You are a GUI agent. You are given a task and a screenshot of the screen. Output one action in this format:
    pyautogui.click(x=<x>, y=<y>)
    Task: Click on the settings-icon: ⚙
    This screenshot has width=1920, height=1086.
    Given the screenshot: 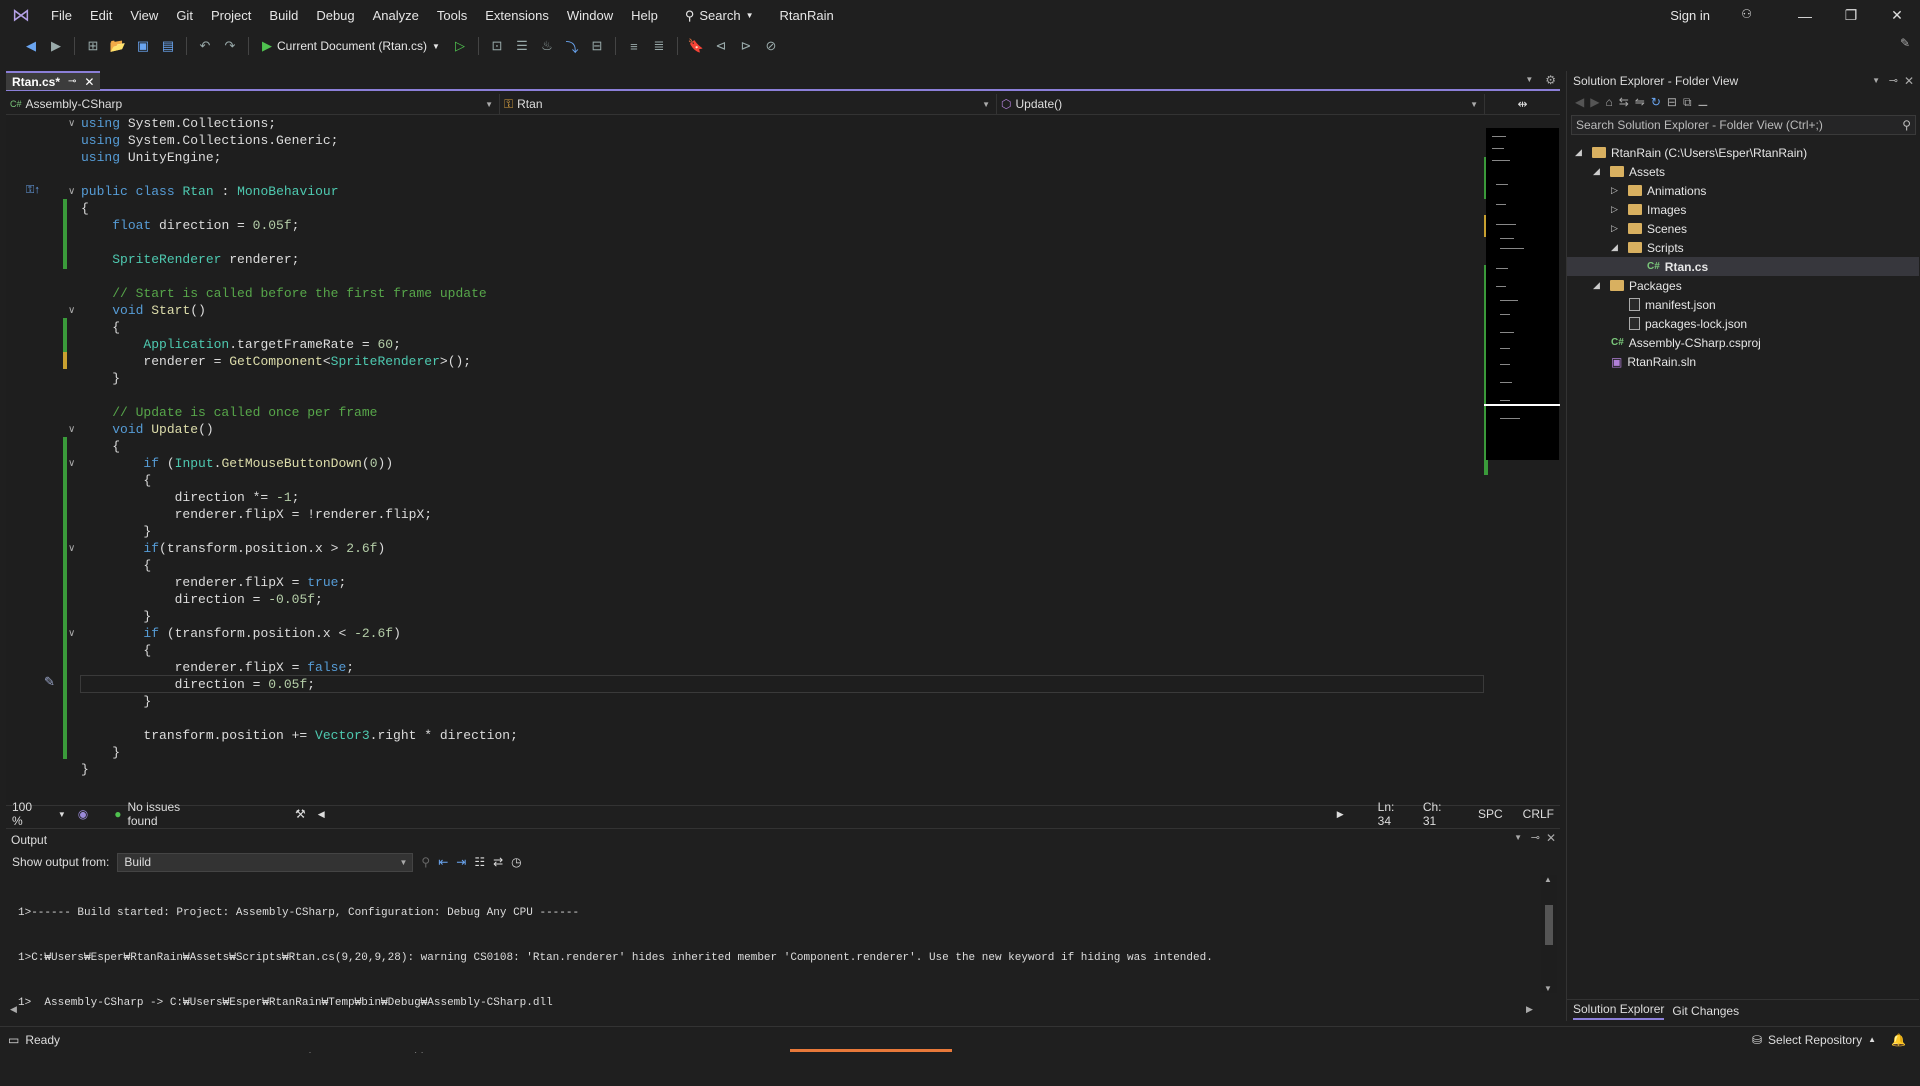 What is the action you would take?
    pyautogui.click(x=1550, y=80)
    